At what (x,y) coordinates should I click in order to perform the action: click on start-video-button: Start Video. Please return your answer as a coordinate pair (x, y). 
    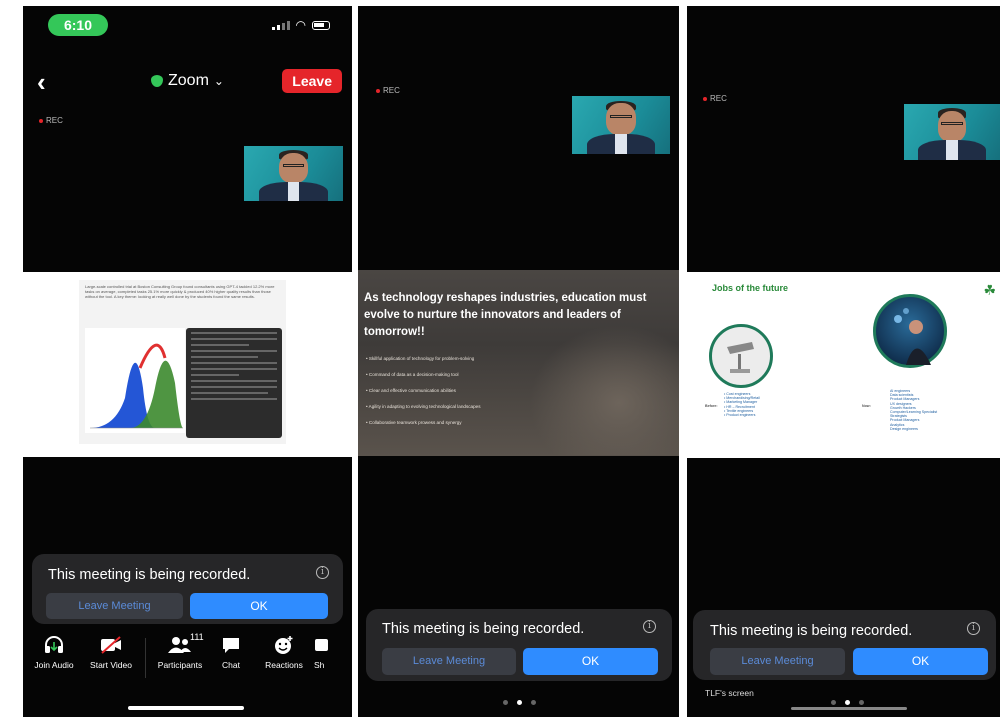
    Looking at the image, I should click on (111, 660).